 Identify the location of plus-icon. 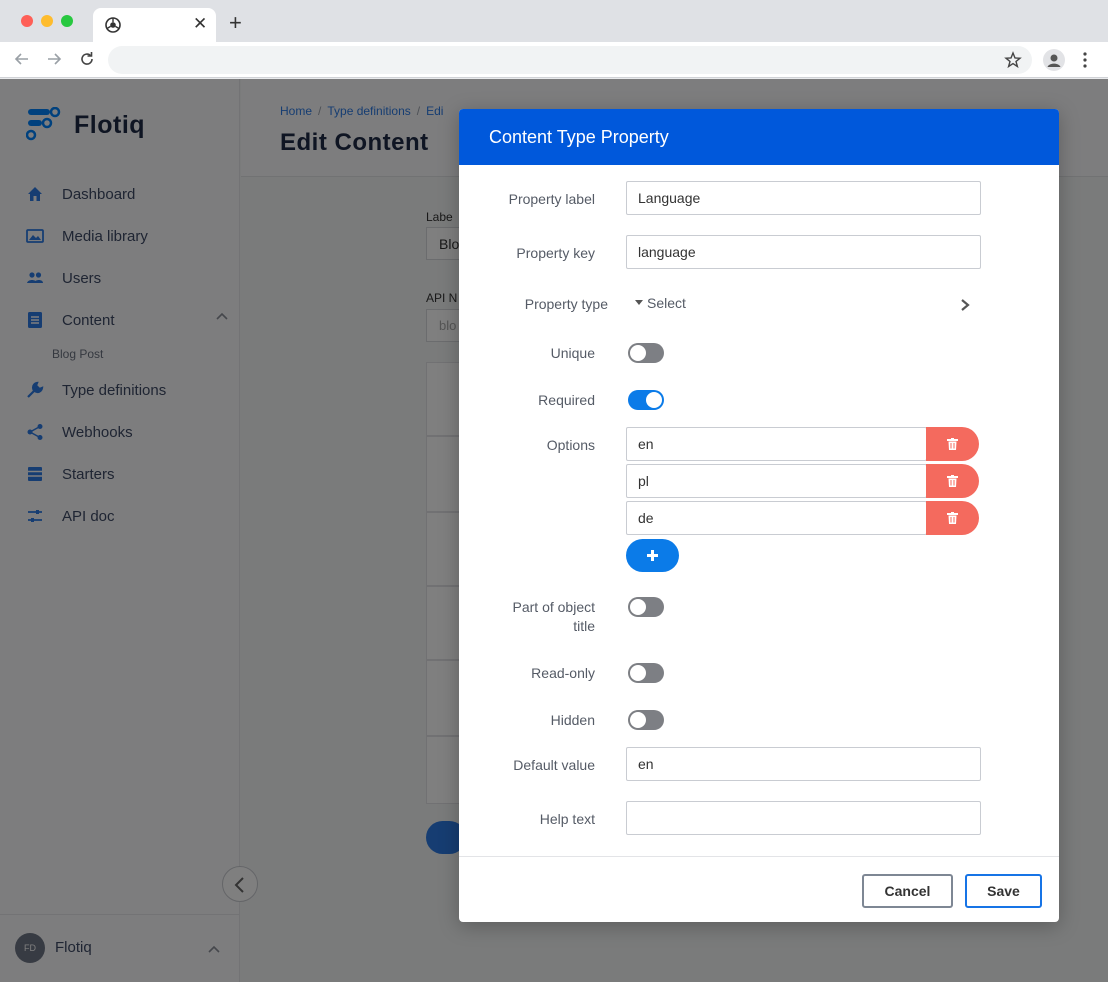
(652, 555).